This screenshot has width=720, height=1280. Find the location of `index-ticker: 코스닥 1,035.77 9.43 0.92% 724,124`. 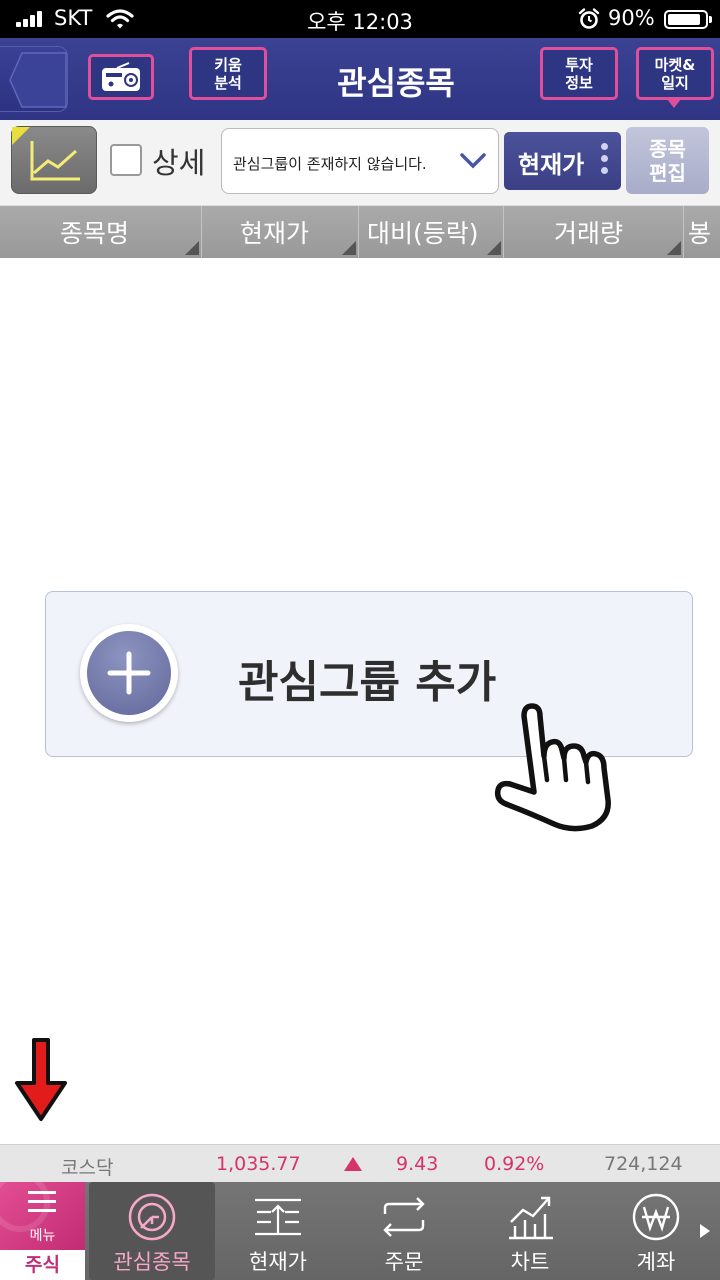

index-ticker: 코스닥 1,035.77 9.43 0.92% 724,124 is located at coordinates (360, 1163).